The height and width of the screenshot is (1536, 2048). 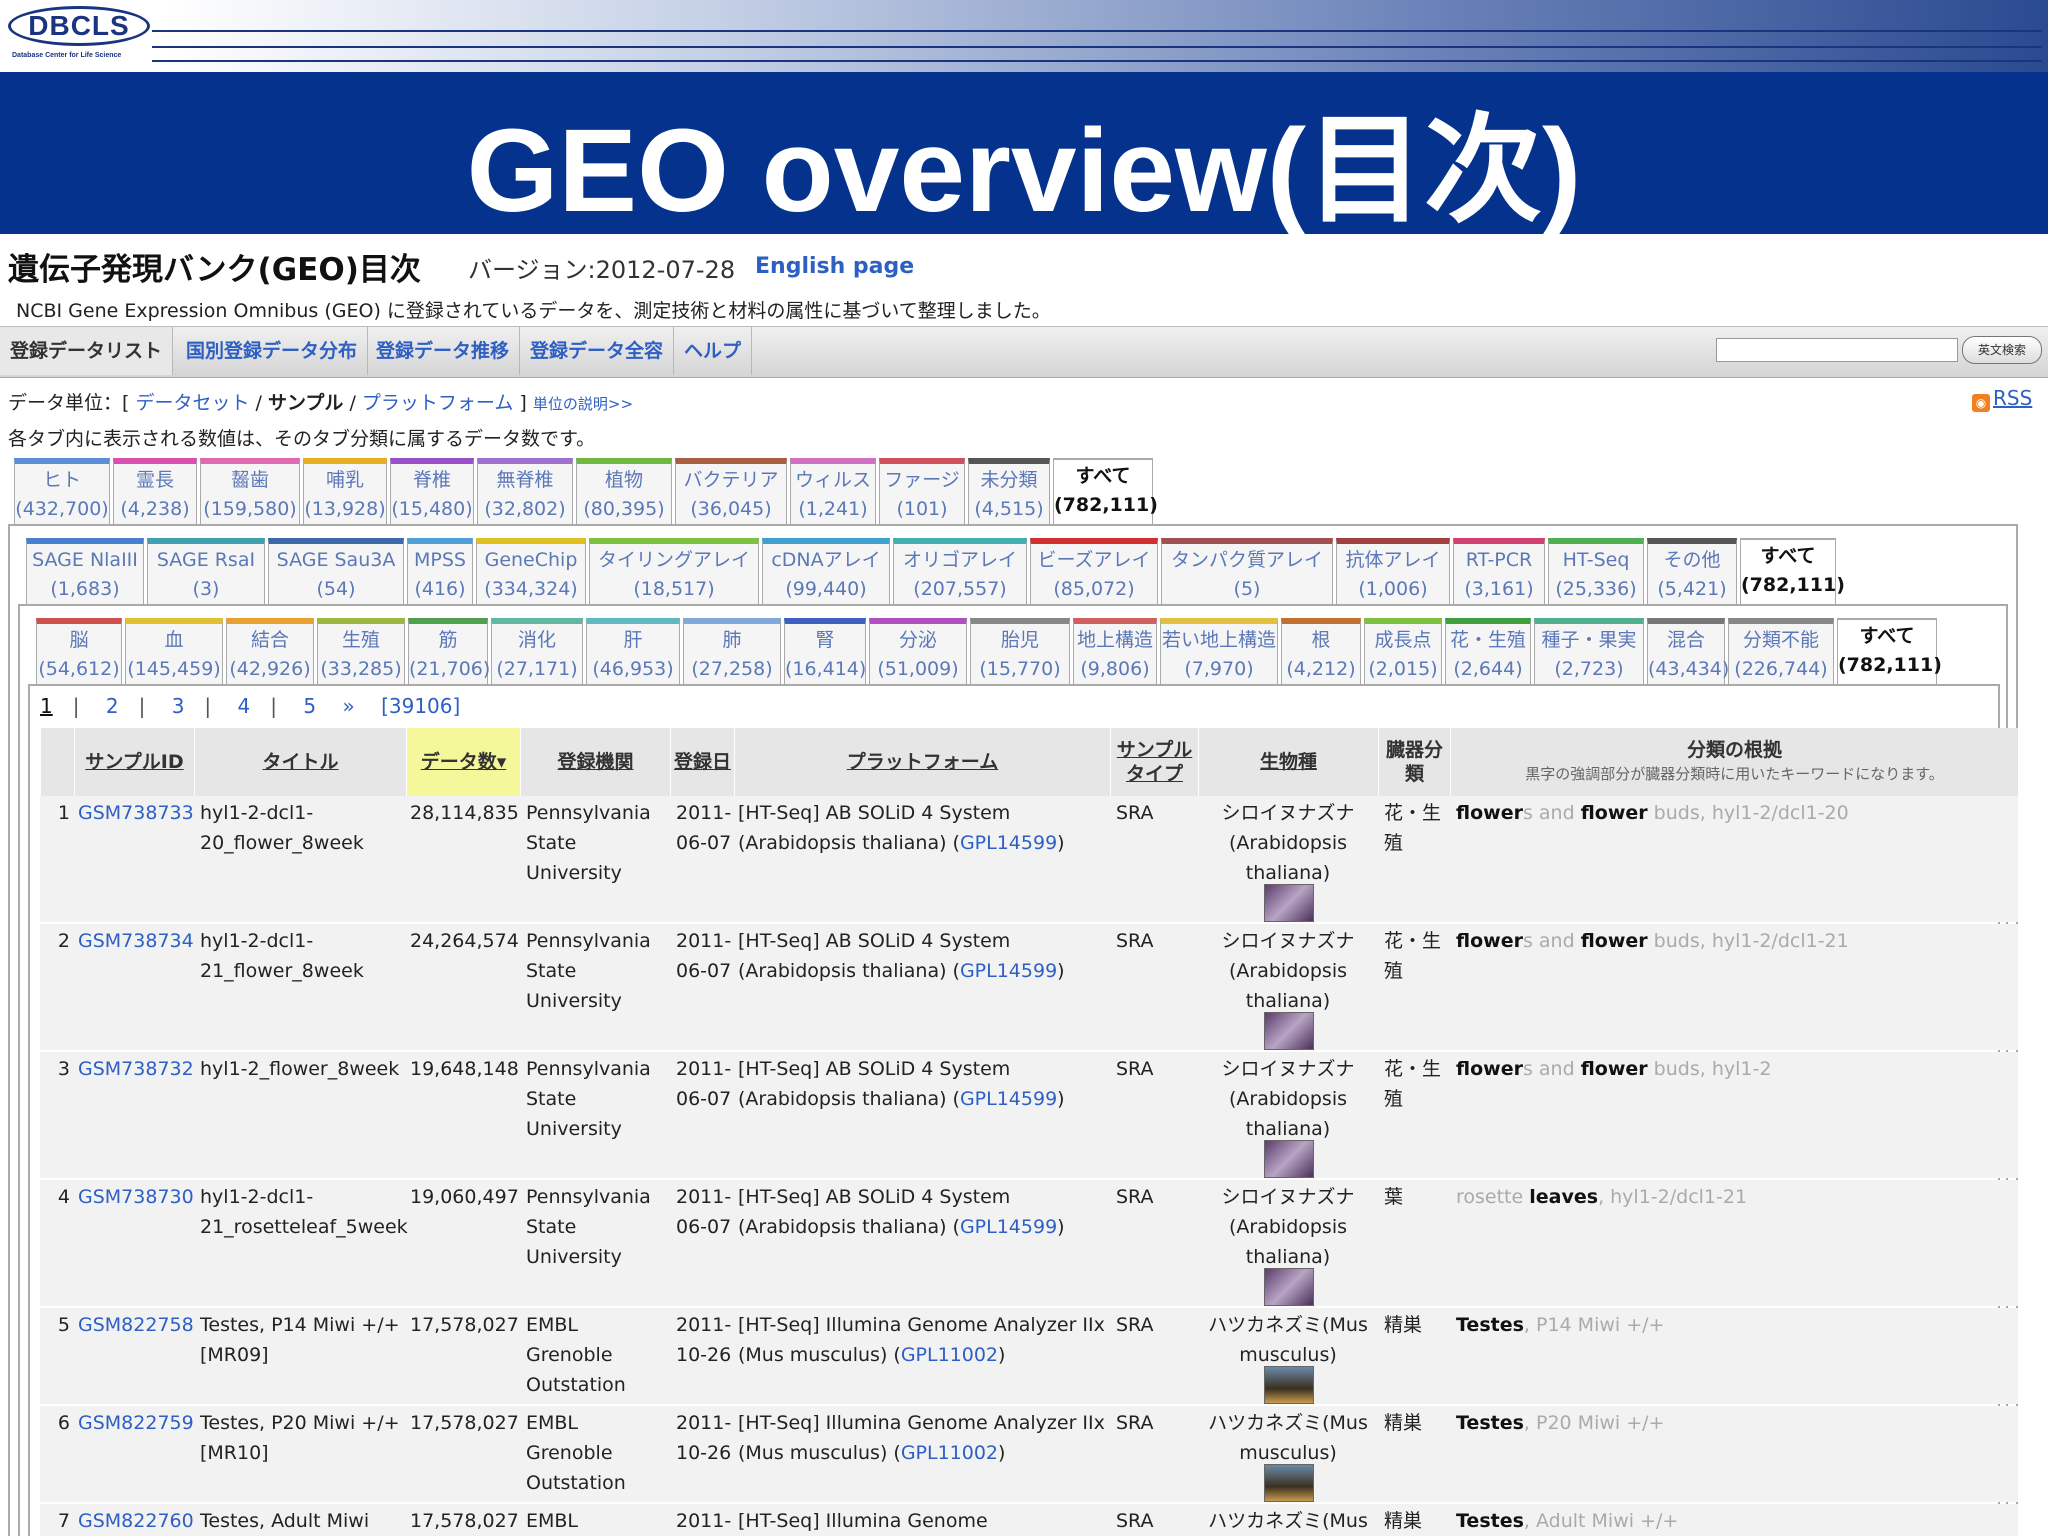 I want to click on tech-tab-9: タンパク質アレイ (5), so click(x=1247, y=572).